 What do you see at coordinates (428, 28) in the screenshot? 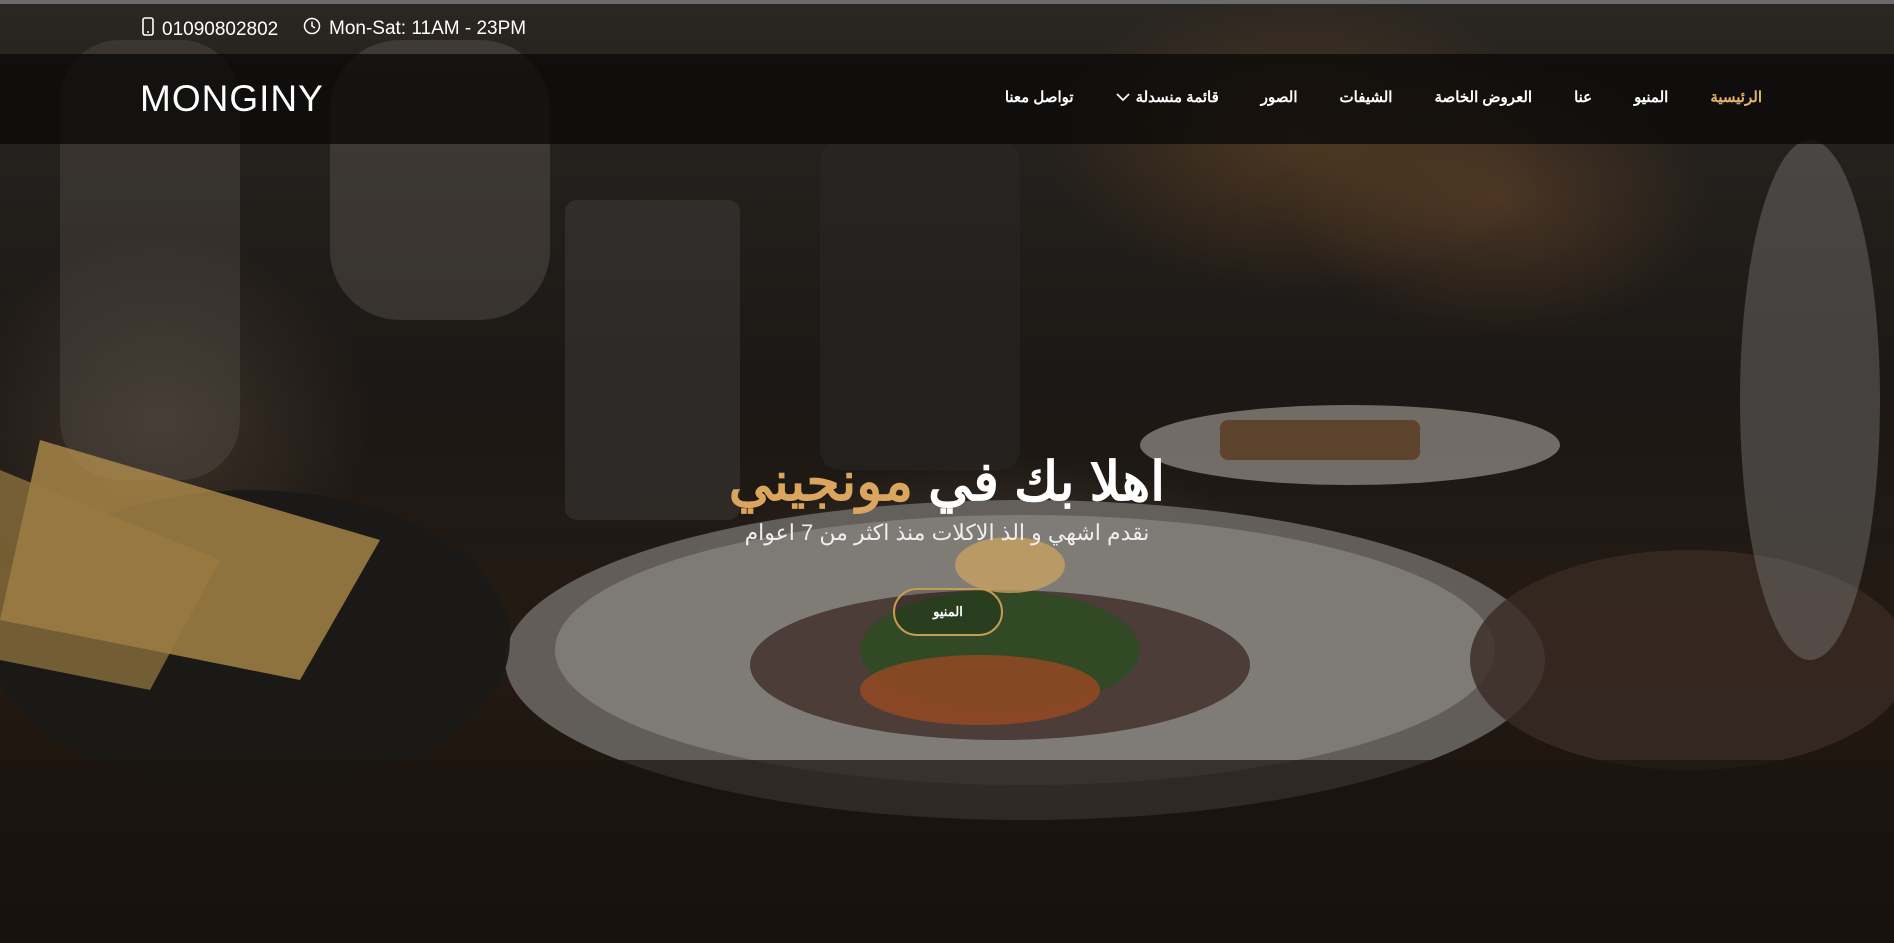
I see `hours-text: Mon-Sat: 11AM - 23PM` at bounding box center [428, 28].